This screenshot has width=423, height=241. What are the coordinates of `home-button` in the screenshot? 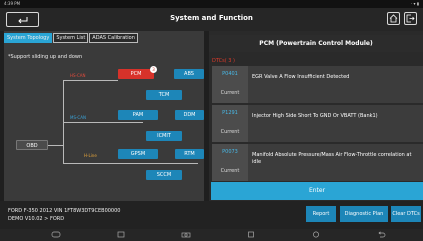 It's located at (393, 18).